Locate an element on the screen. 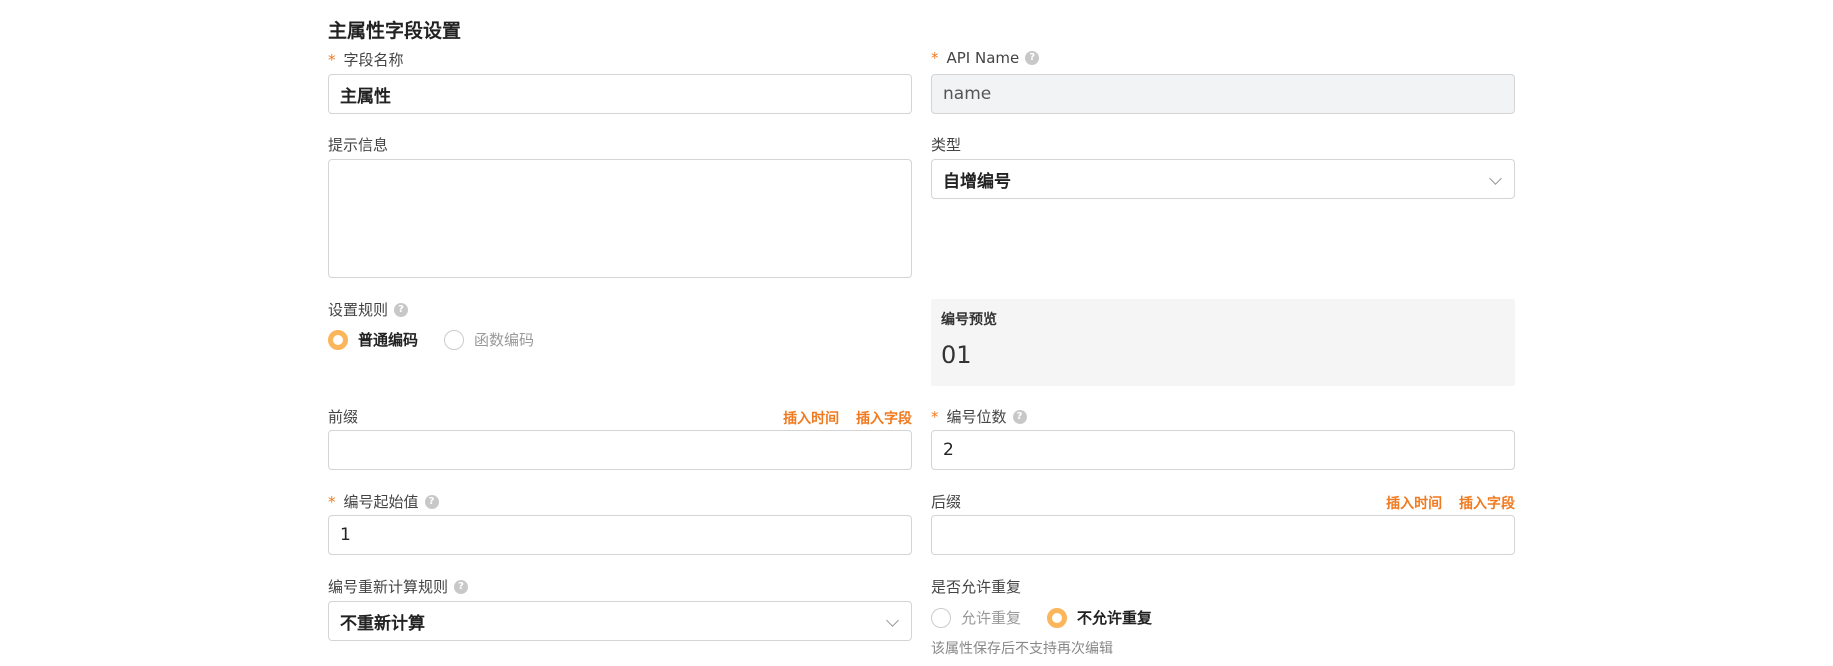  type-label: 类型 is located at coordinates (946, 145).